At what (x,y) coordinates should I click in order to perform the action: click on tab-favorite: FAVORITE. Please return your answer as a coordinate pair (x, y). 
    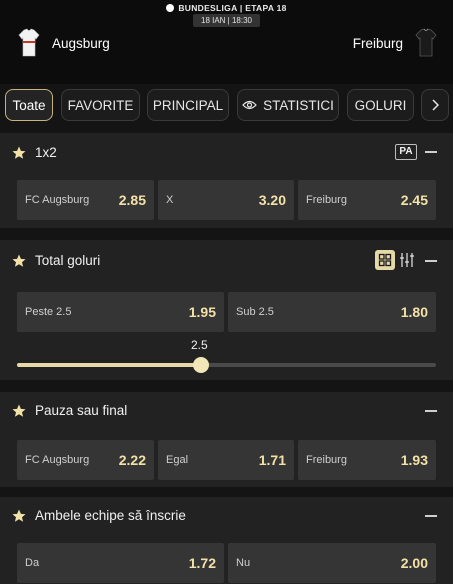
    Looking at the image, I should click on (100, 105).